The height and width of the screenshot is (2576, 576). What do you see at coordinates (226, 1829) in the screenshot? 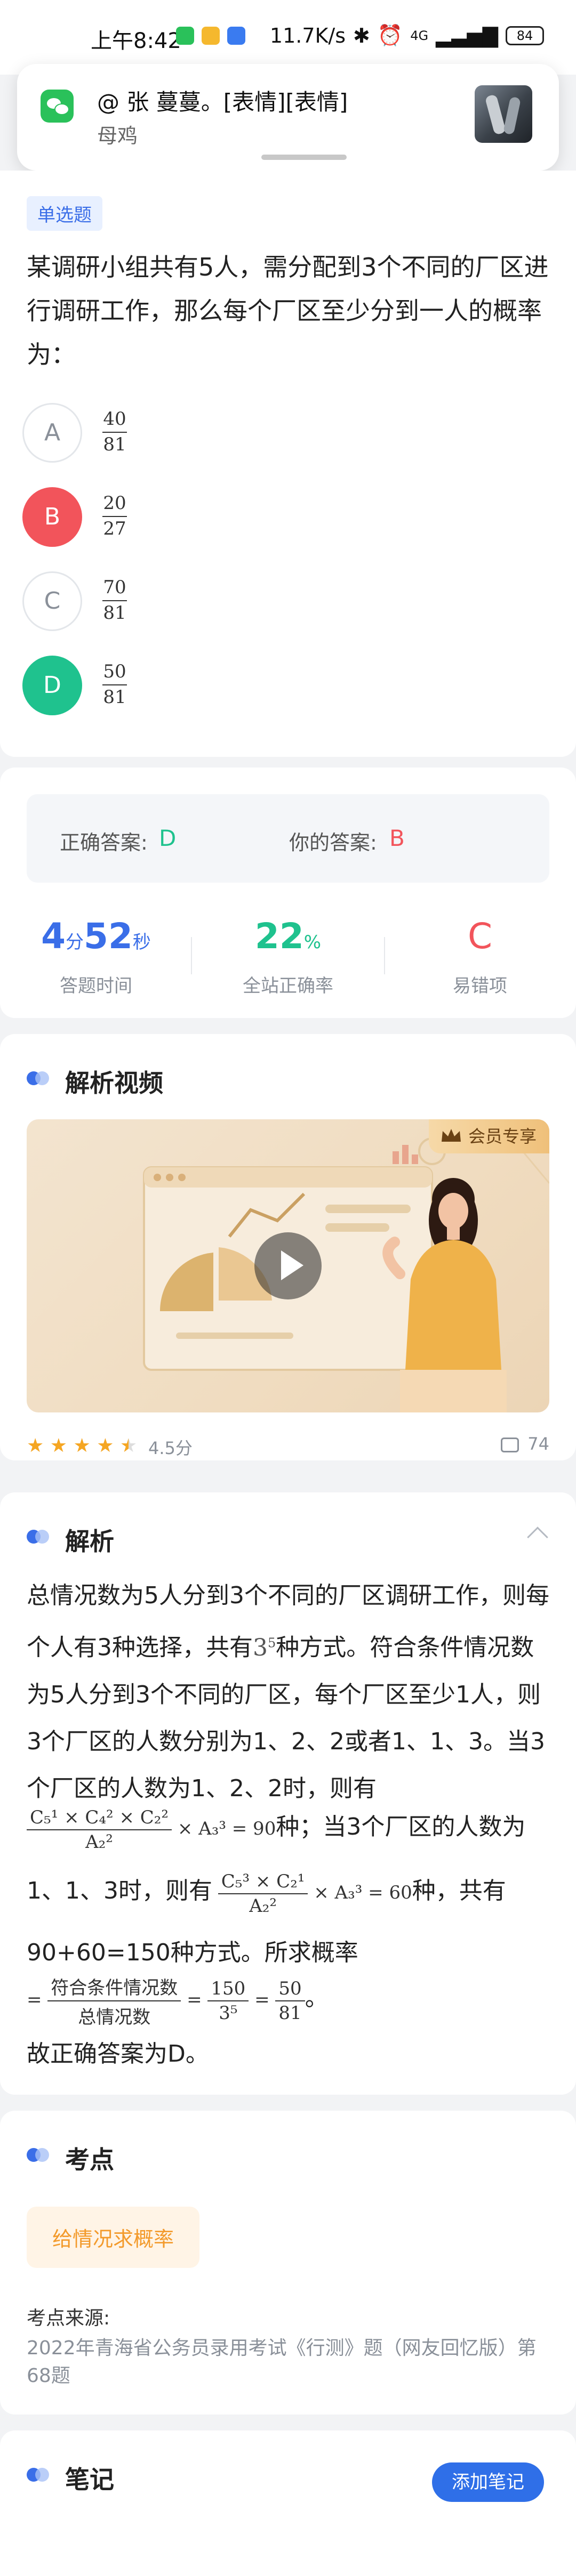
I see `formula-tail: × A₃³ = 90` at bounding box center [226, 1829].